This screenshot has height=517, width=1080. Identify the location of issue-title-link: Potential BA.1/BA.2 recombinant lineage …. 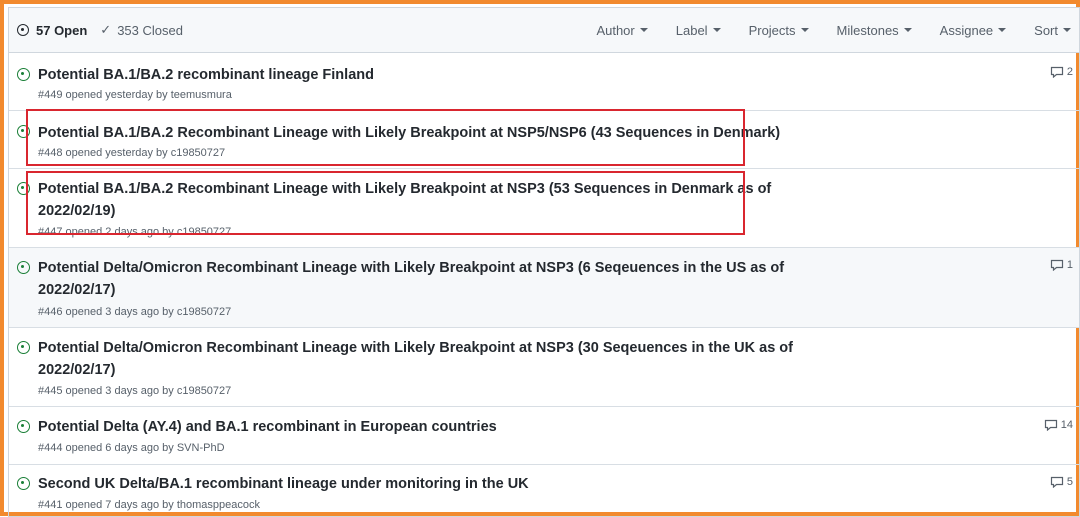
(206, 75).